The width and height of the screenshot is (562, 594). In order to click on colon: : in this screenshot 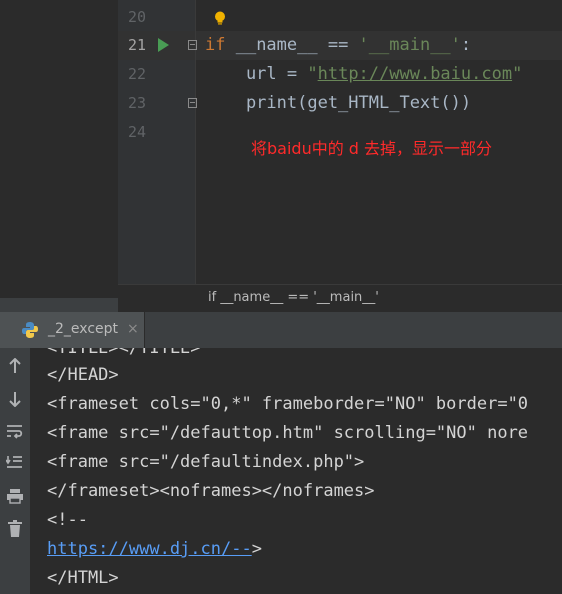, I will do `click(466, 45)`.